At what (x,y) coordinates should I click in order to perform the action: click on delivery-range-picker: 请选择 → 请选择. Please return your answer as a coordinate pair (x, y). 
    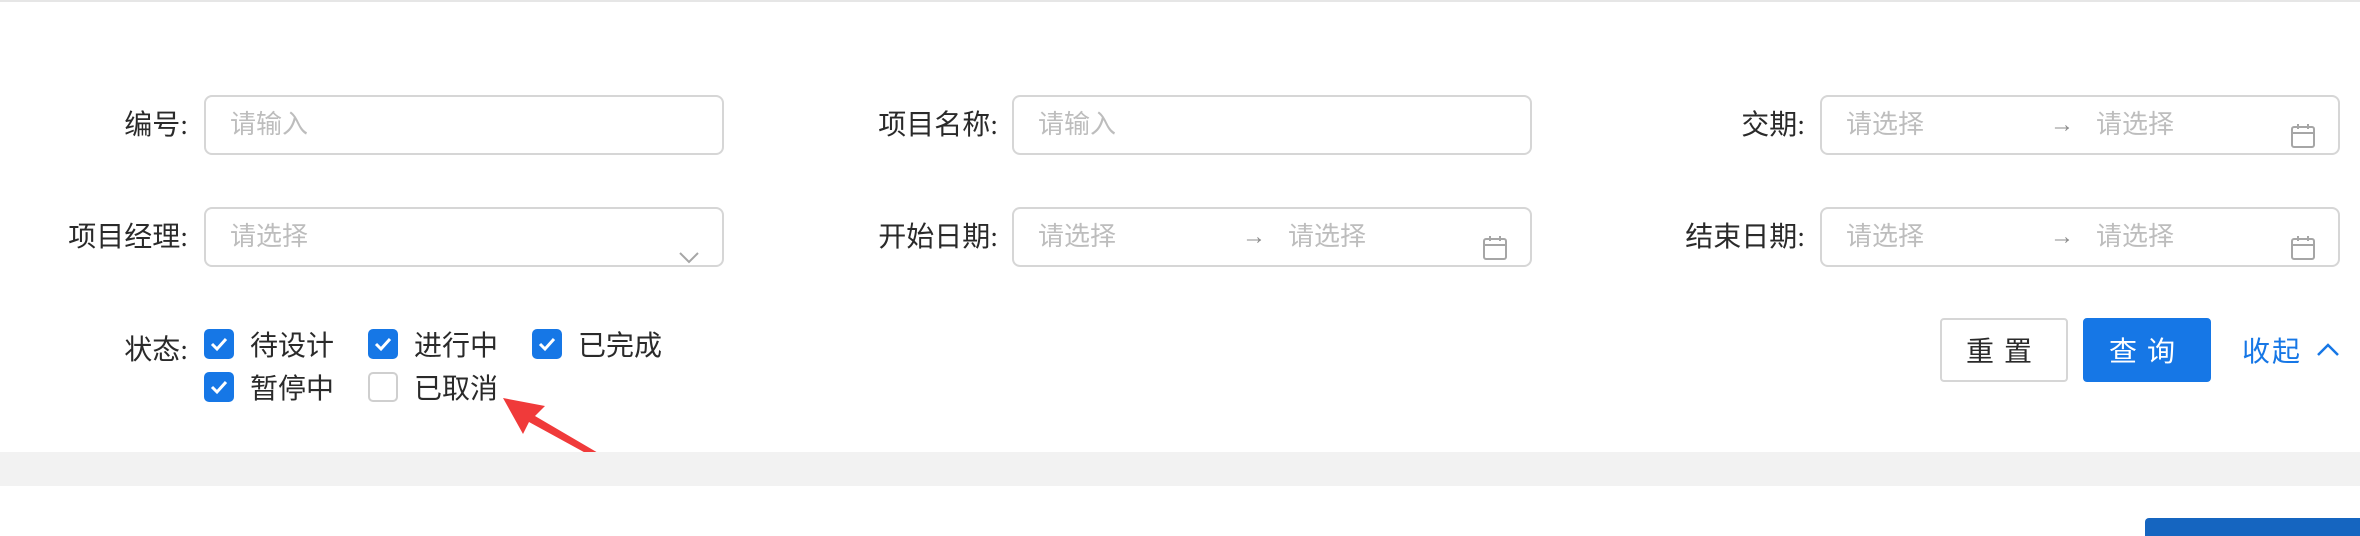
    Looking at the image, I should click on (2080, 125).